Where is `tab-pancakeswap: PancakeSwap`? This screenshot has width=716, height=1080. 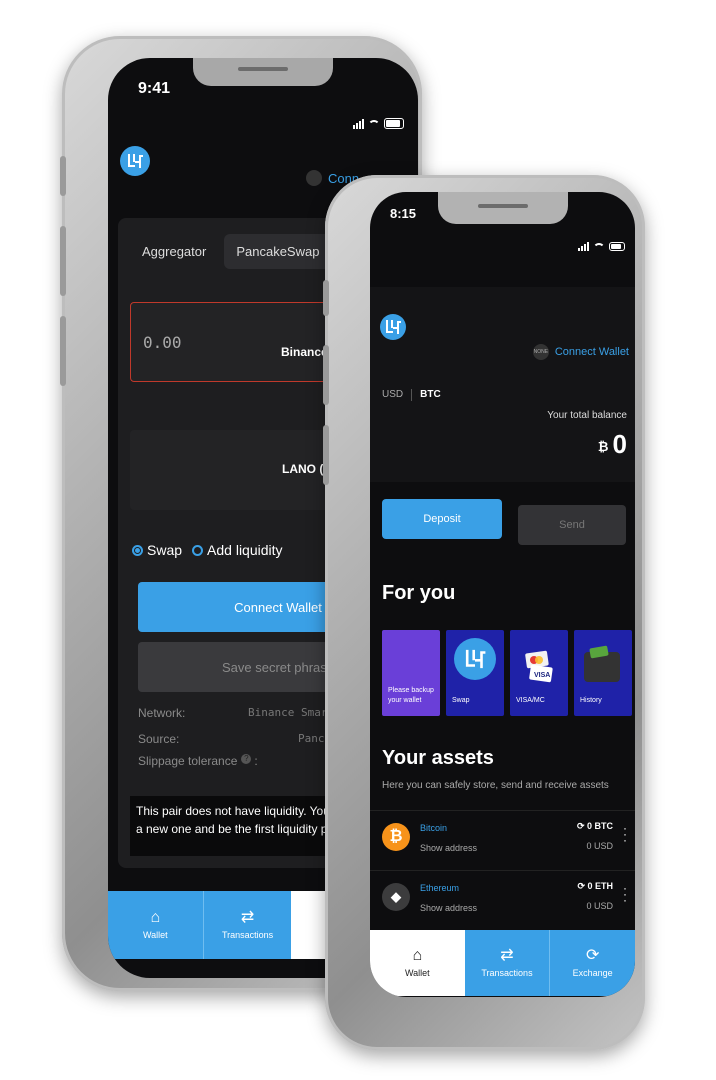 tab-pancakeswap: PancakeSwap is located at coordinates (278, 251).